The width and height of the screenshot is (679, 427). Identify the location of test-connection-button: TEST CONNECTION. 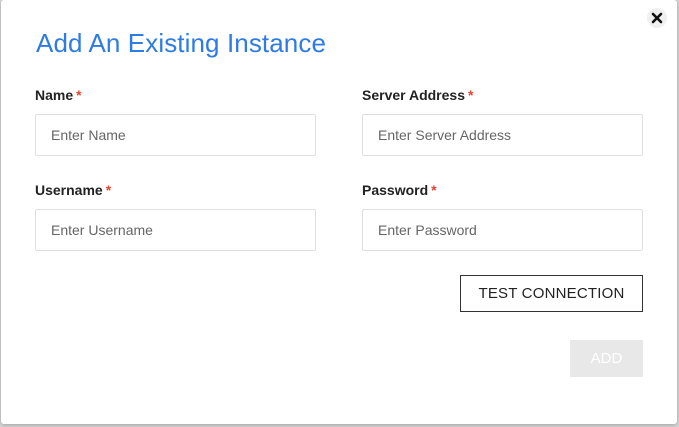
(551, 293).